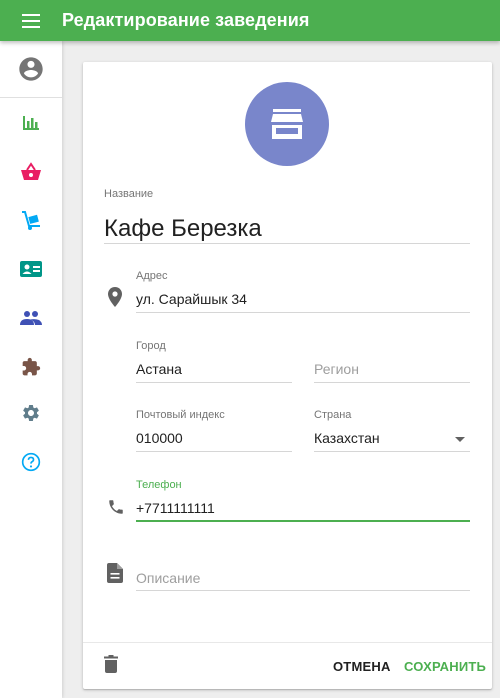 The width and height of the screenshot is (500, 698). Describe the element at coordinates (303, 312) in the screenshot. I see `address-underline` at that location.